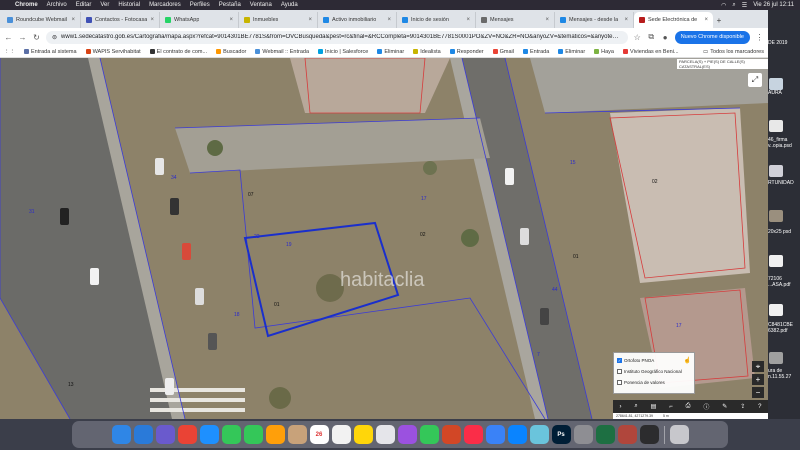 The height and width of the screenshot is (450, 800). What do you see at coordinates (654, 406) in the screenshot?
I see `layers-icon: ▤` at bounding box center [654, 406].